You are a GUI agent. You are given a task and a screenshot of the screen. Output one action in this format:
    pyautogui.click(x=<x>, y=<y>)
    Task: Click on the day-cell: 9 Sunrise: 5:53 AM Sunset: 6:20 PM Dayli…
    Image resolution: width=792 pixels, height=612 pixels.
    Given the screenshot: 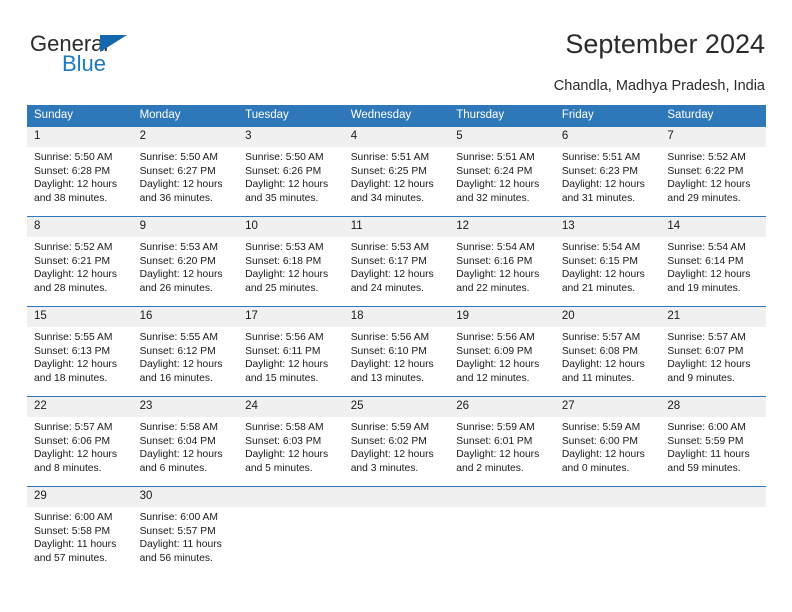 What is the action you would take?
    pyautogui.click(x=185, y=261)
    